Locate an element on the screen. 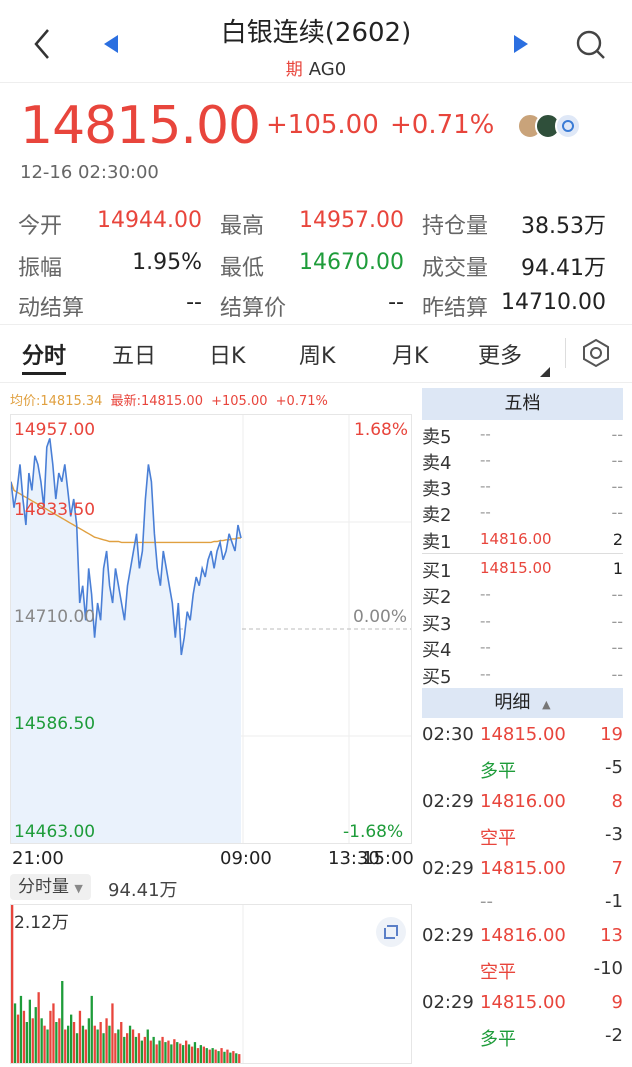 The height and width of the screenshot is (1067, 632). volume-selector: 分时量 ▼ is located at coordinates (50, 887).